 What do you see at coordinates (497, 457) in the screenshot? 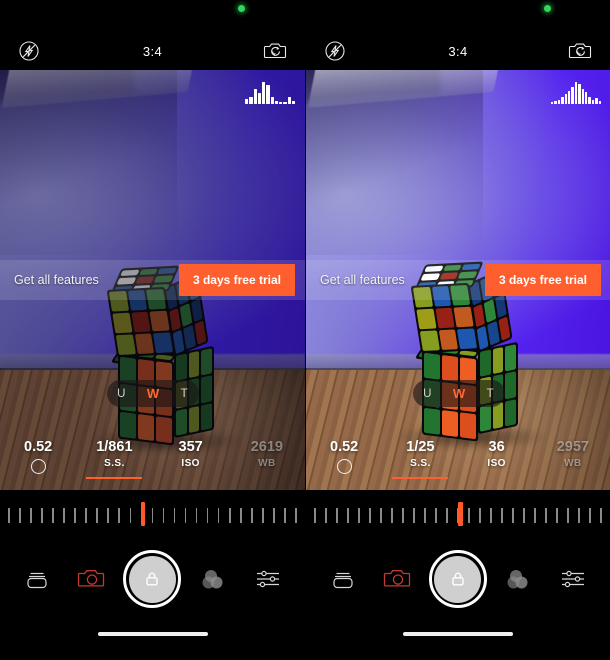
I see `readout-iso: 36 ISO` at bounding box center [497, 457].